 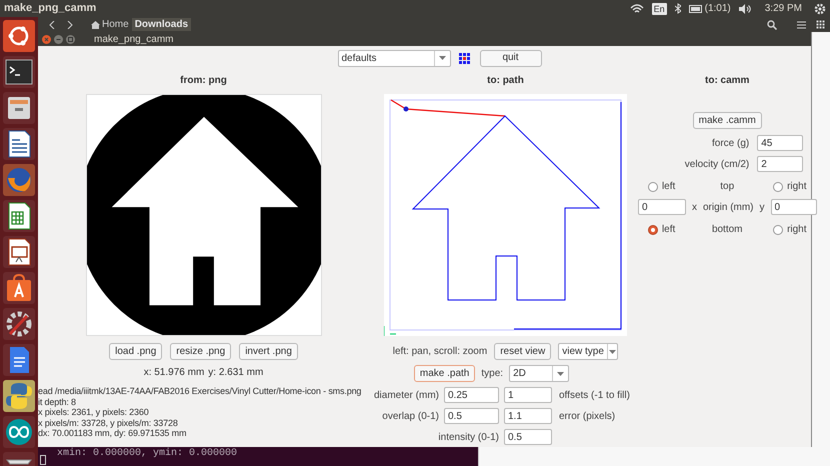 I want to click on button: quit, so click(x=511, y=58).